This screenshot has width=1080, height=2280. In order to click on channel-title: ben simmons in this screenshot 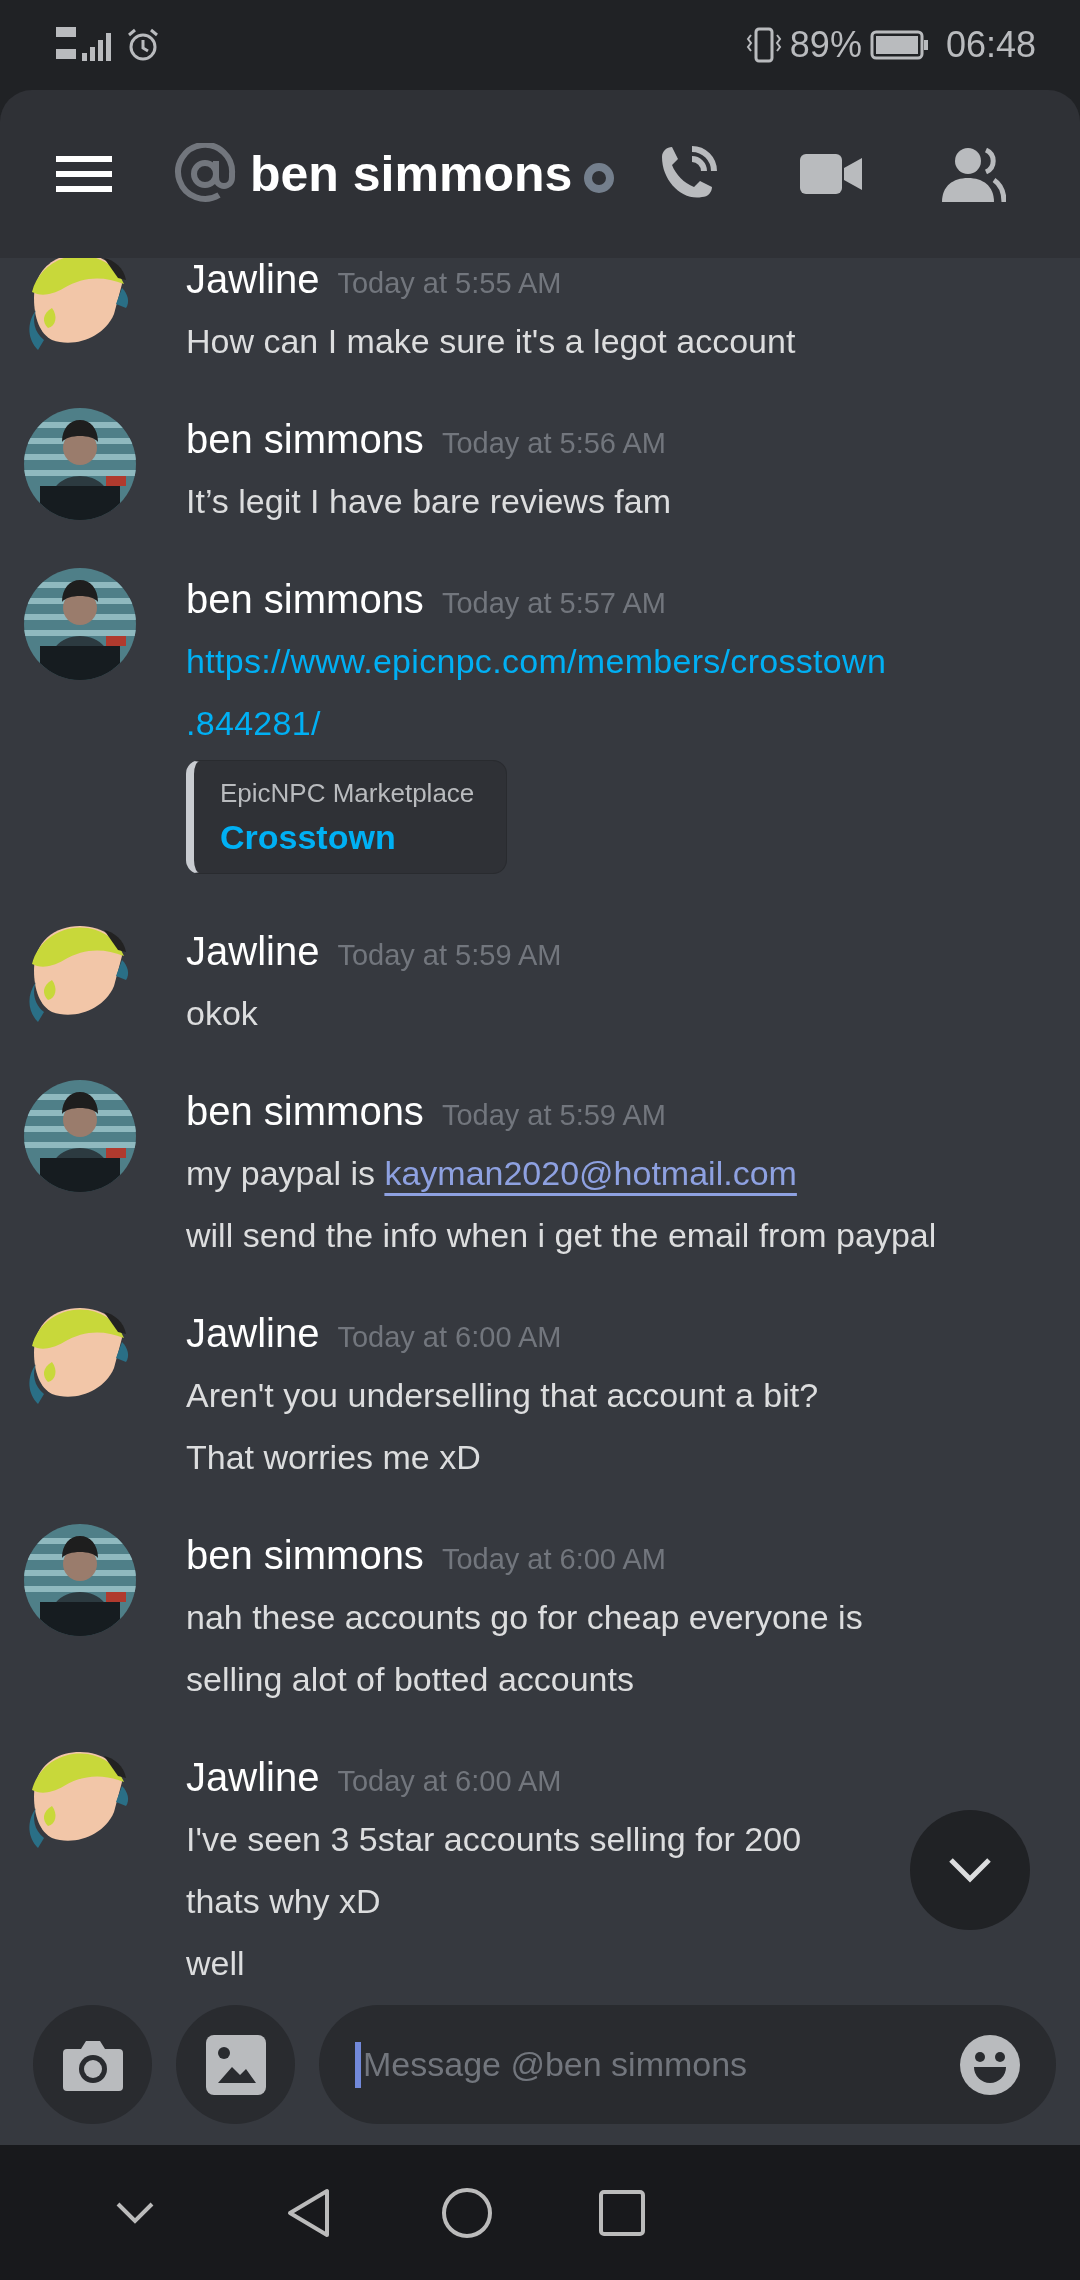, I will do `click(411, 174)`.